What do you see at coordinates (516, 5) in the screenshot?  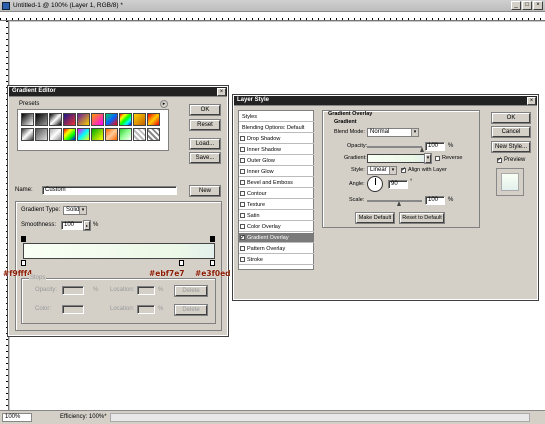 I see `minimize-button: _` at bounding box center [516, 5].